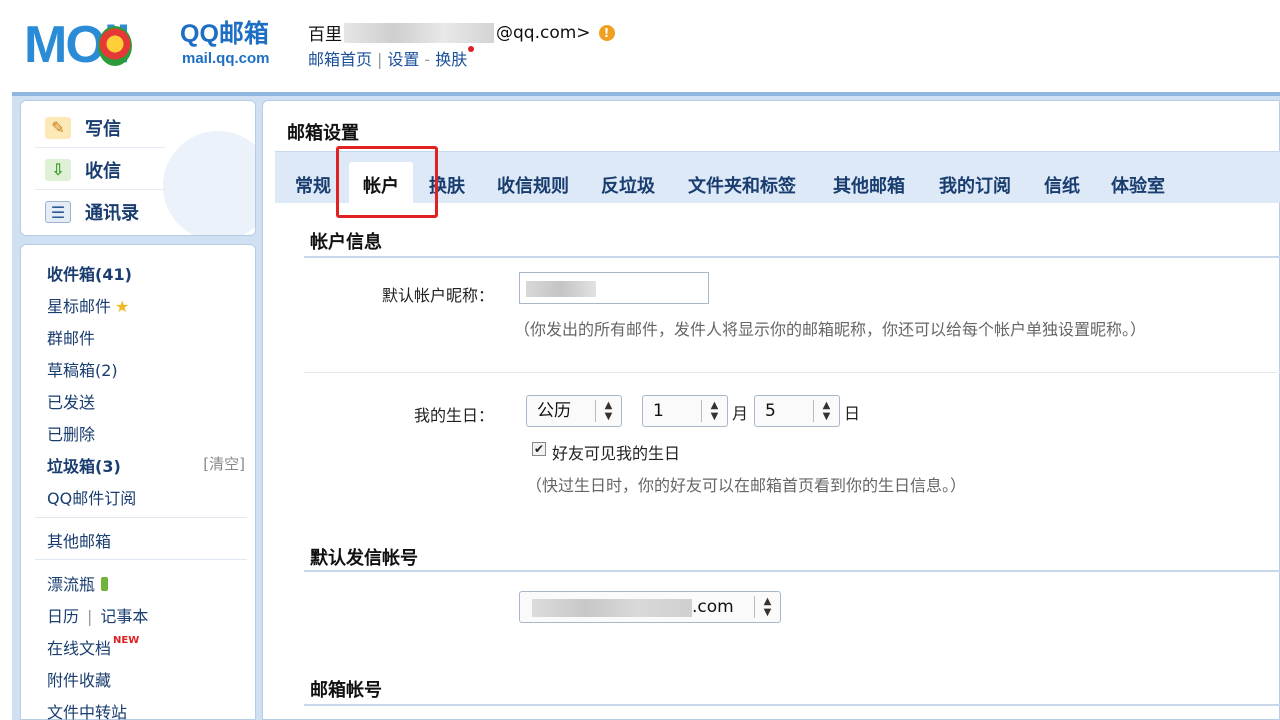 The height and width of the screenshot is (720, 1280). Describe the element at coordinates (105, 584) in the screenshot. I see `bottle-icon` at that location.